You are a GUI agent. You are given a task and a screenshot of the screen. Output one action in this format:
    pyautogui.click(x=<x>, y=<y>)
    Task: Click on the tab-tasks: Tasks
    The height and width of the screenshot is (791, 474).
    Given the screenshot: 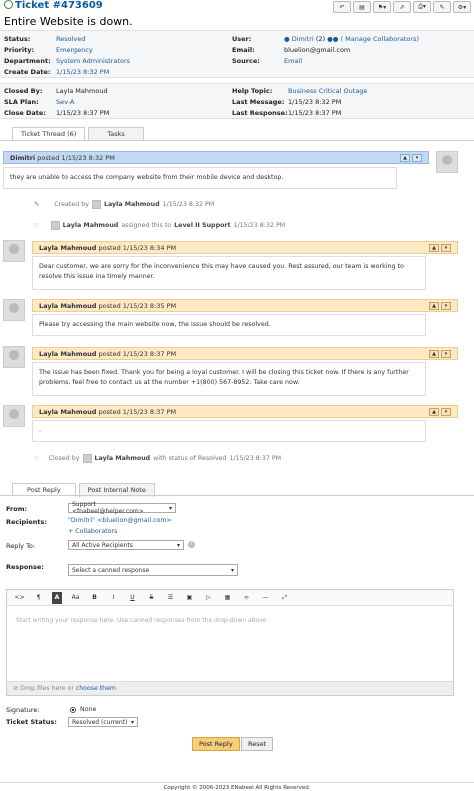 What is the action you would take?
    pyautogui.click(x=116, y=134)
    